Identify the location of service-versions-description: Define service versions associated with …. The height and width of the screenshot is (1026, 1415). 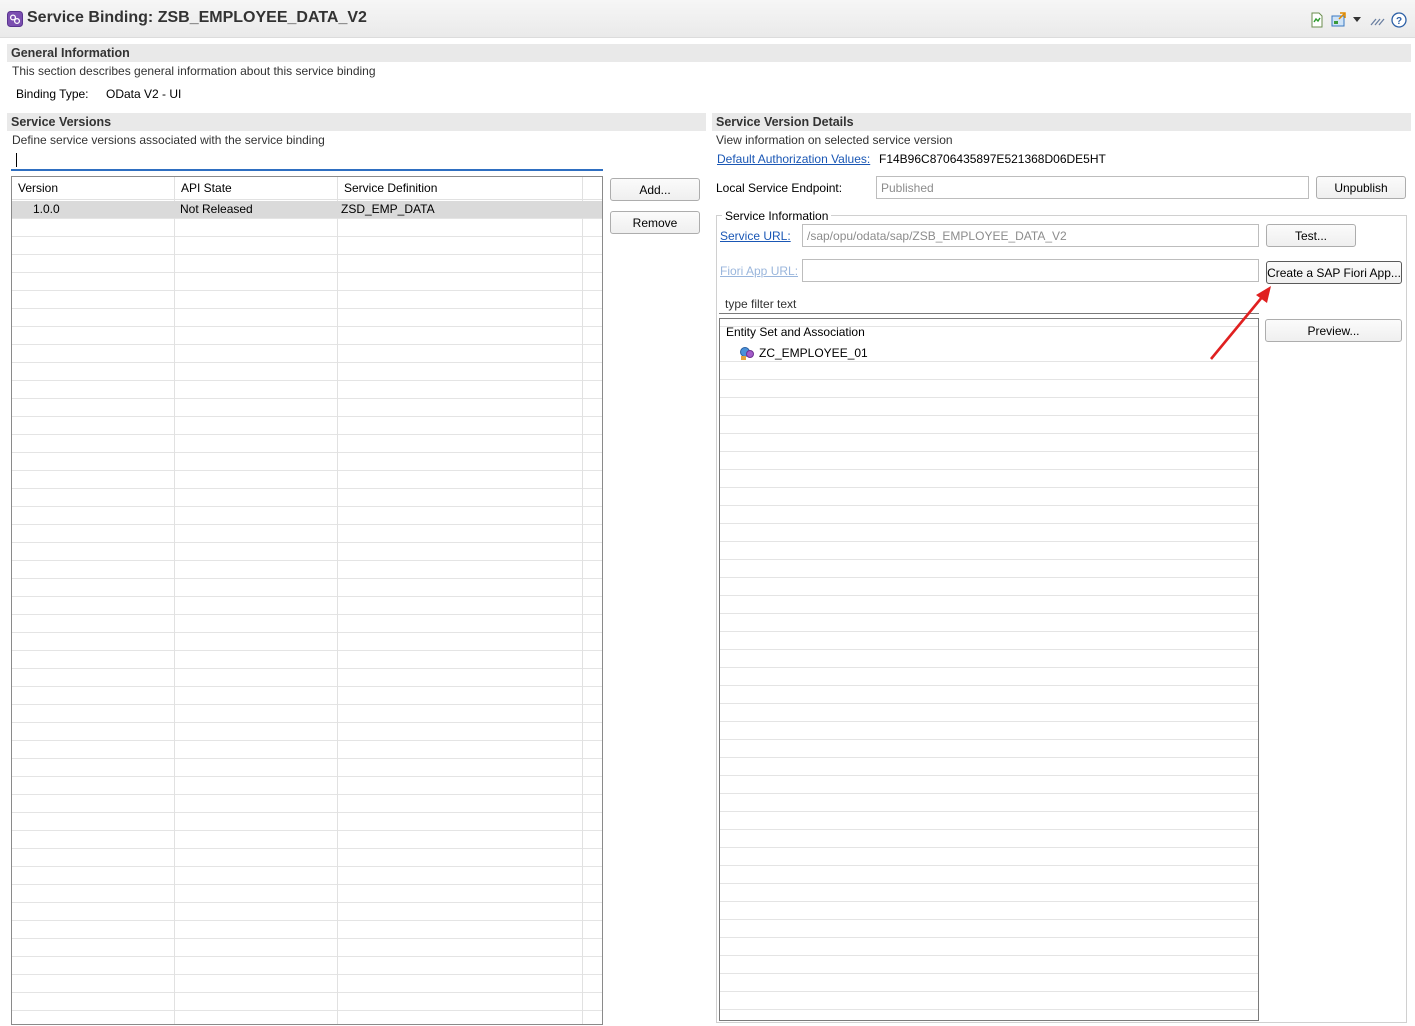
(168, 140).